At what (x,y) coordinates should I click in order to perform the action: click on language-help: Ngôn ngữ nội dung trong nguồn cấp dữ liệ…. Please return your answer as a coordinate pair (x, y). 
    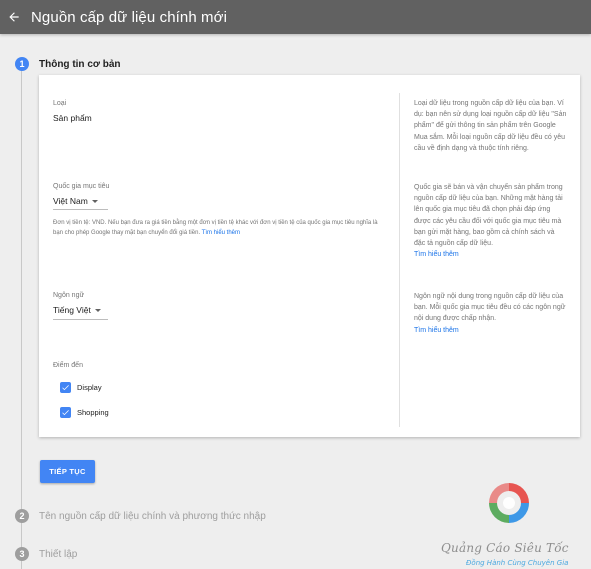
    Looking at the image, I should click on (490, 313).